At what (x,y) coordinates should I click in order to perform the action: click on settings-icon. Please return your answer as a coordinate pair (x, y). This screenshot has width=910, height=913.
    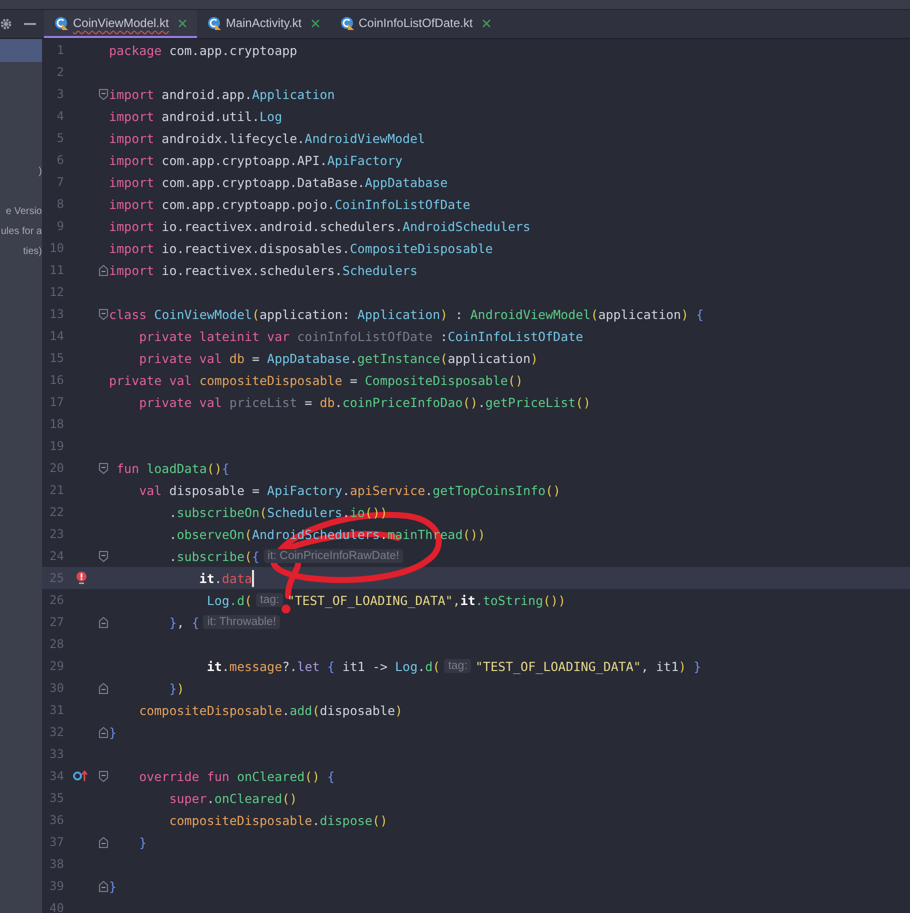
    Looking at the image, I should click on (6, 24).